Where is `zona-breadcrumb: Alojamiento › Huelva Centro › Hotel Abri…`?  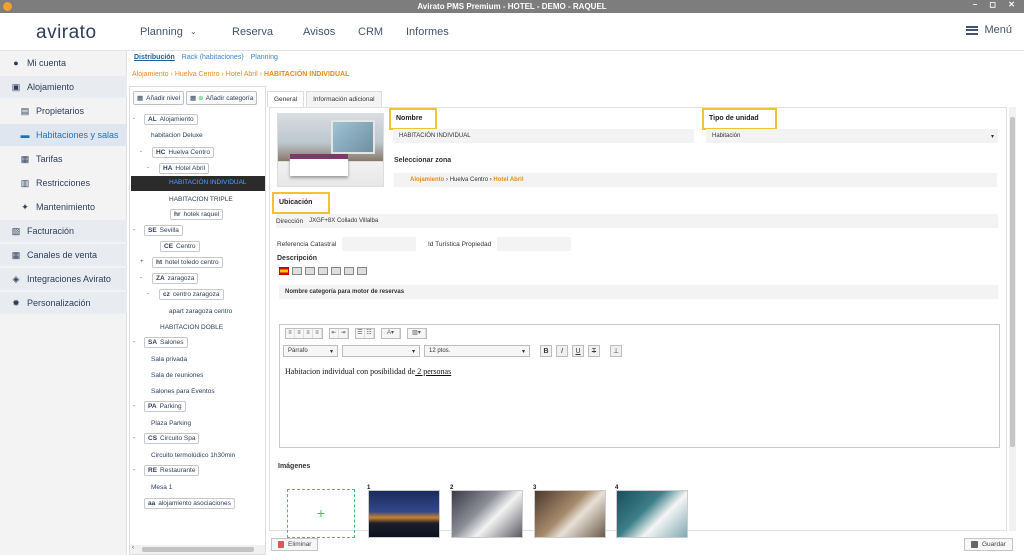 zona-breadcrumb: Alojamiento › Huelva Centro › Hotel Abri… is located at coordinates (695, 180).